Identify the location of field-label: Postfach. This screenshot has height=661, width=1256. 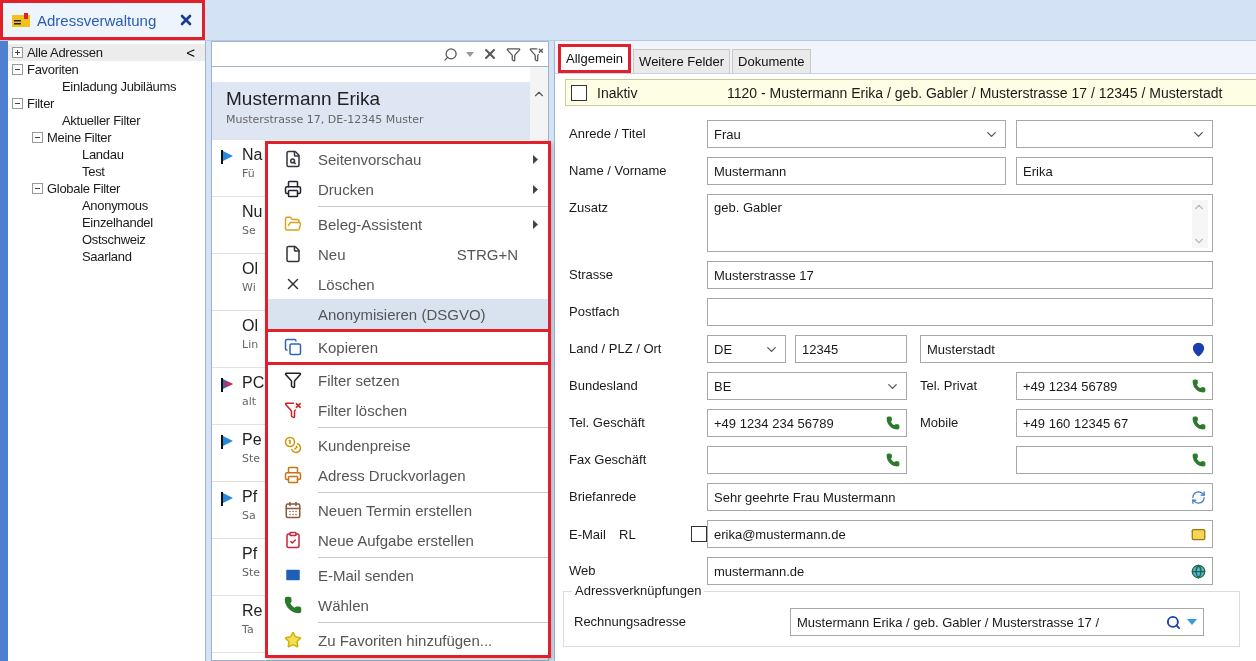
(595, 311).